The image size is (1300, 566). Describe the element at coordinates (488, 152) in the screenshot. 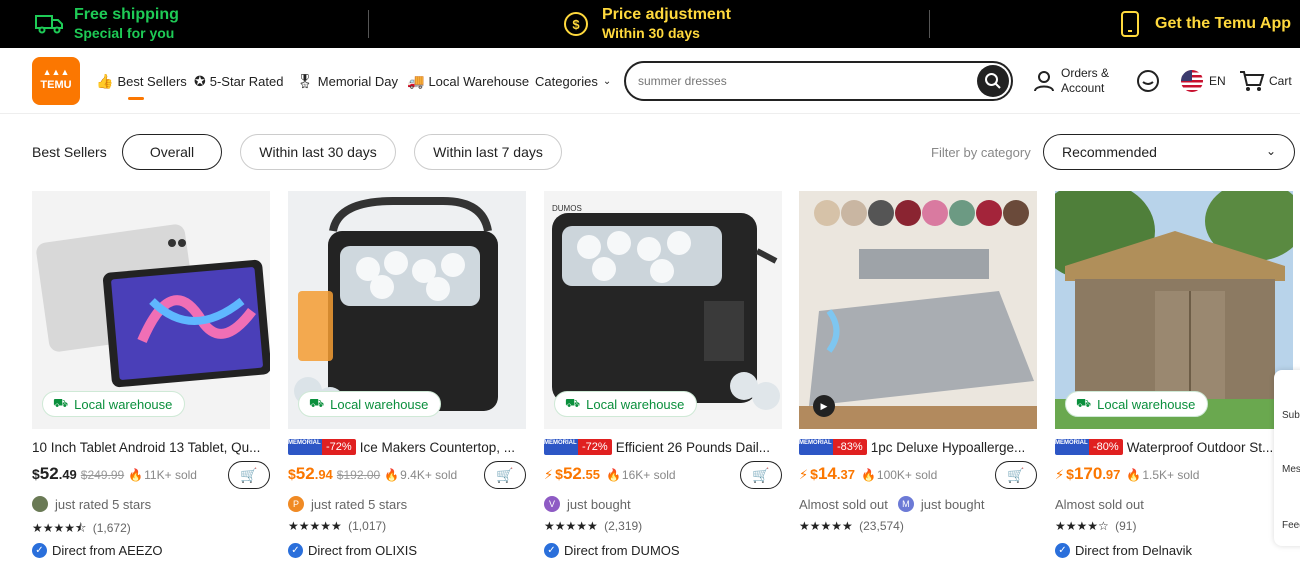

I see `pill-last-7-days: Within last 7 days` at that location.